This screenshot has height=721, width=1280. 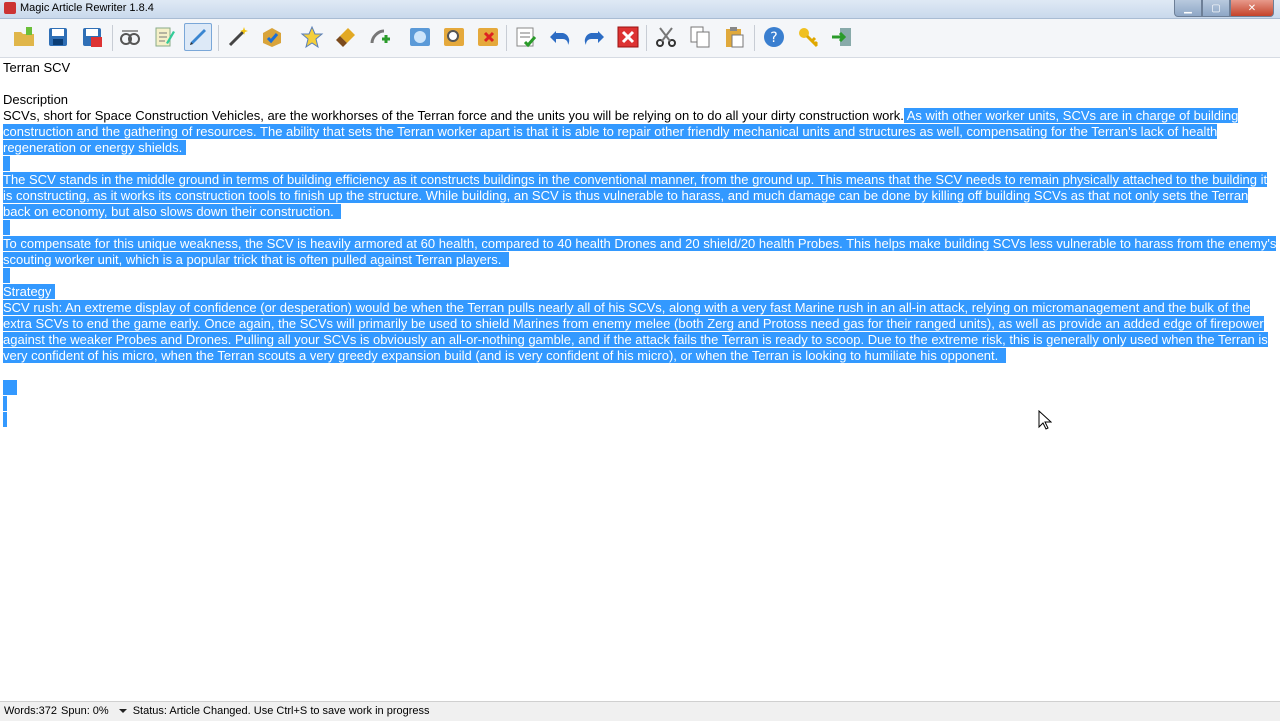 What do you see at coordinates (58, 37) in the screenshot?
I see `save-icon` at bounding box center [58, 37].